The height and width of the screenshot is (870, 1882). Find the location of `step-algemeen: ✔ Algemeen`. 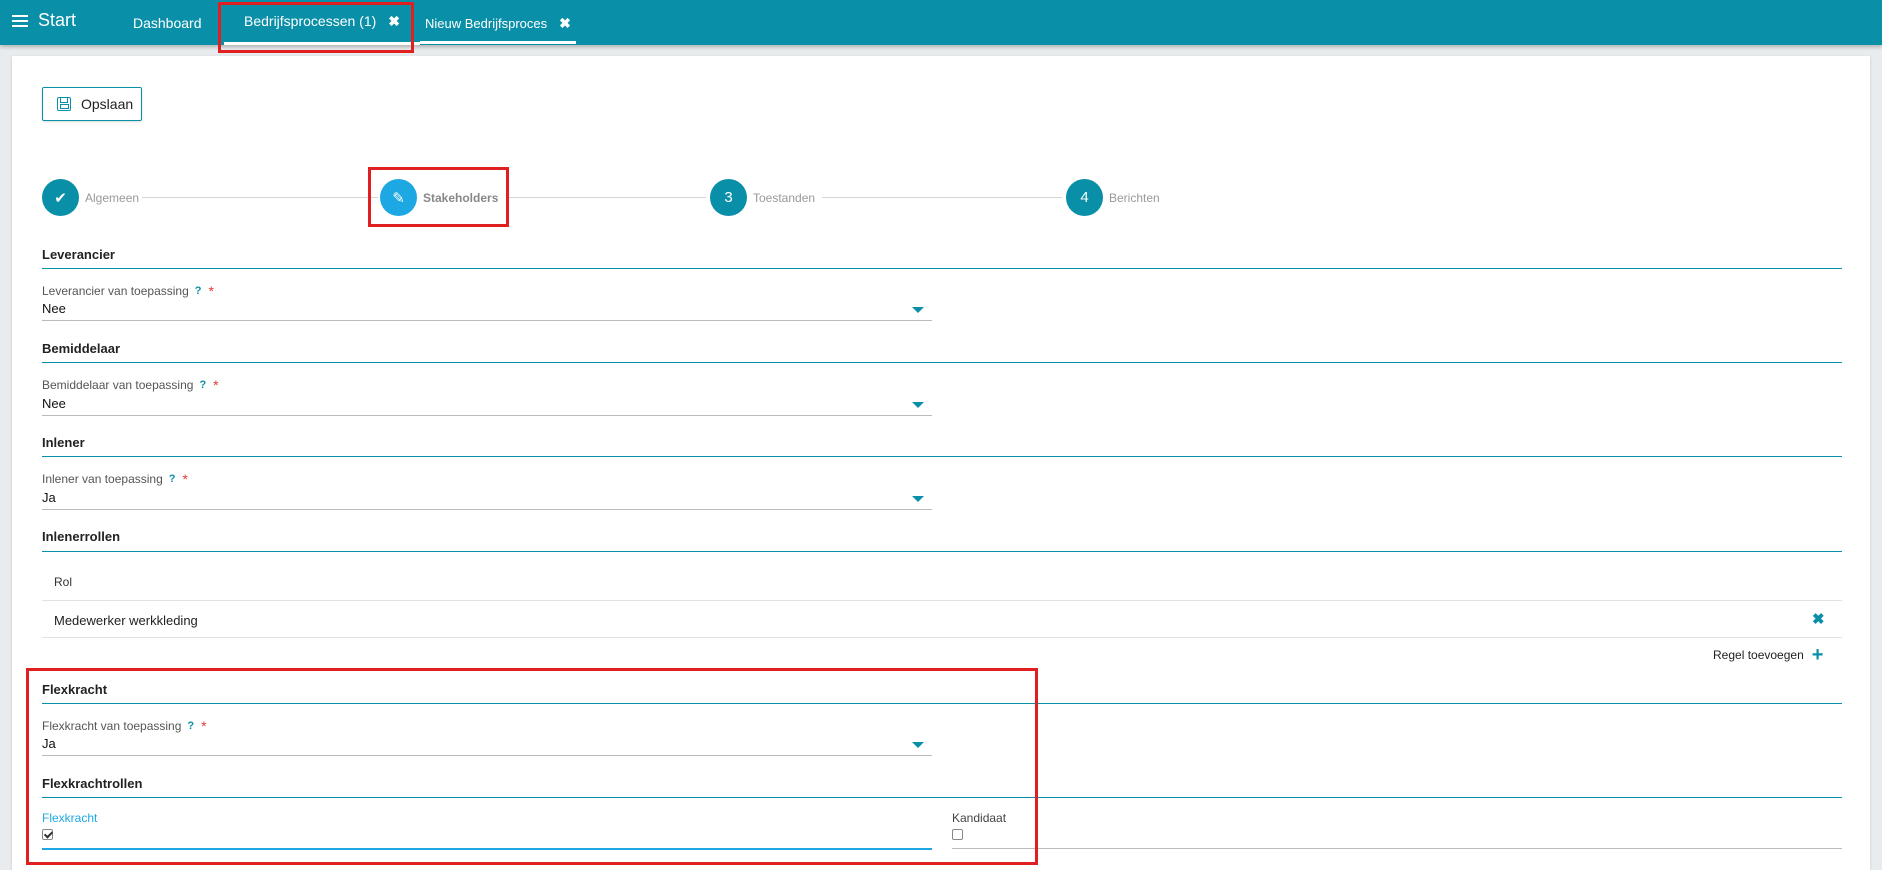

step-algemeen: ✔ Algemeen is located at coordinates (90, 197).